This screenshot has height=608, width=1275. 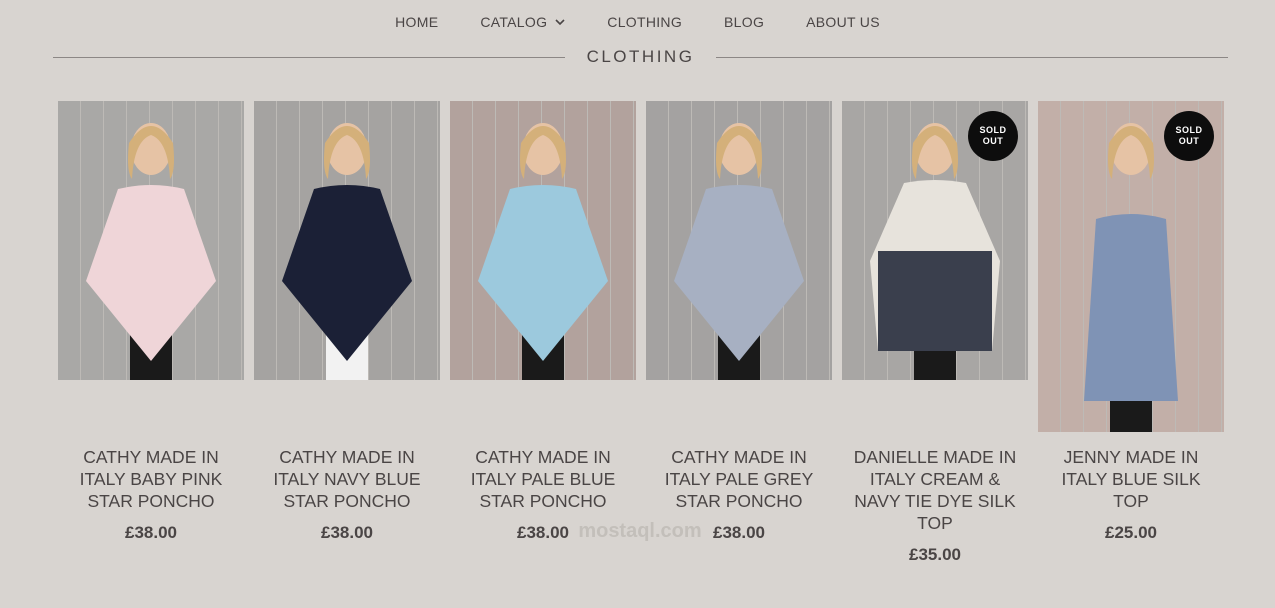 What do you see at coordinates (309, 57) in the screenshot?
I see `divider-left` at bounding box center [309, 57].